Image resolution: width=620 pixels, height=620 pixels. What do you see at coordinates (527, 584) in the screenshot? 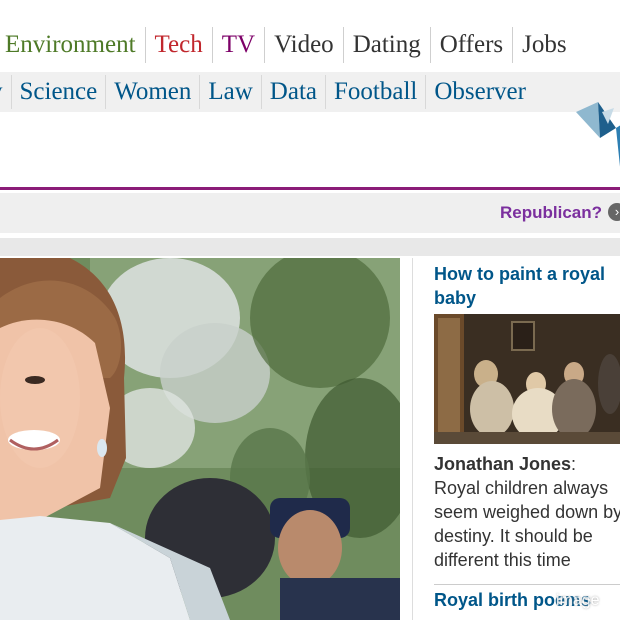
I see `sidebar-divider` at bounding box center [527, 584].